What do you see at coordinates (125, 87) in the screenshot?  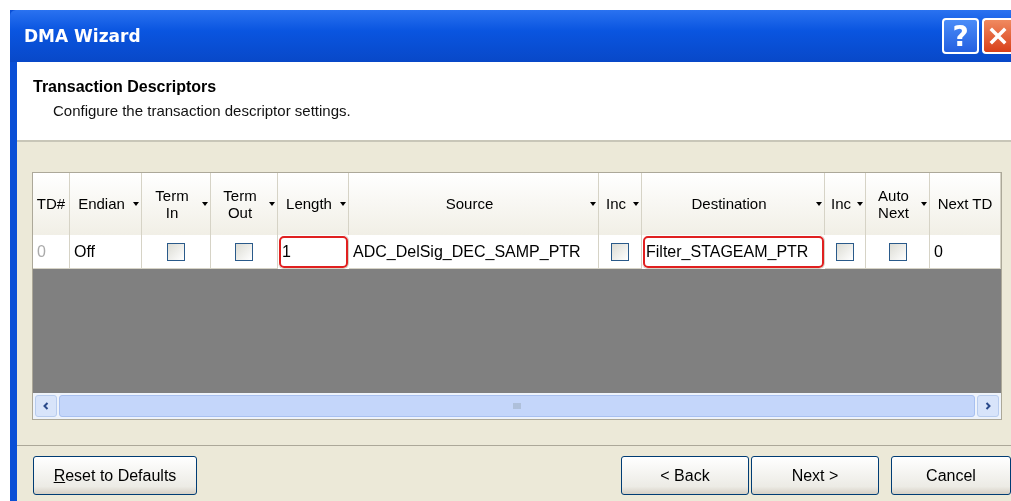 I see `page-title: Transaction Descriptors` at bounding box center [125, 87].